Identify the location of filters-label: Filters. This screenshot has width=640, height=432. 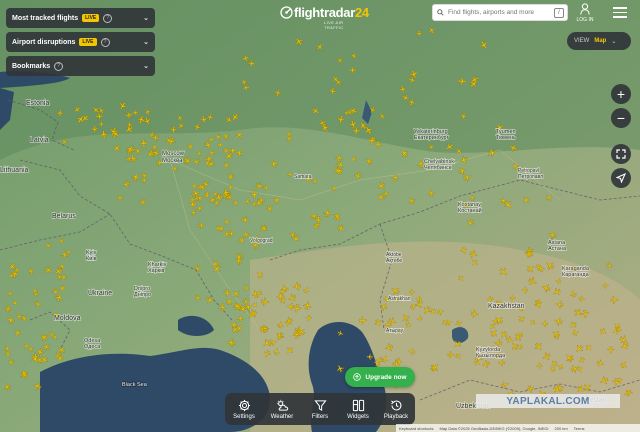
(320, 416).